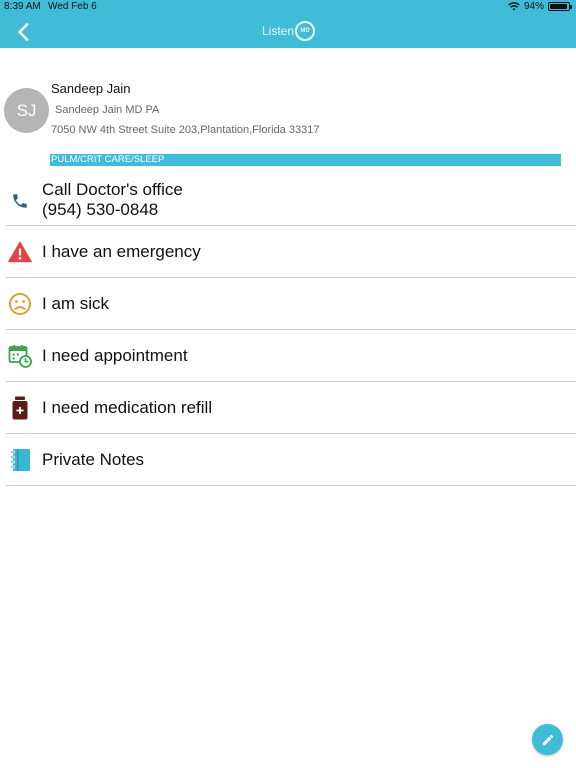 The image size is (576, 768). What do you see at coordinates (291, 304) in the screenshot?
I see `sick-item: I am sick` at bounding box center [291, 304].